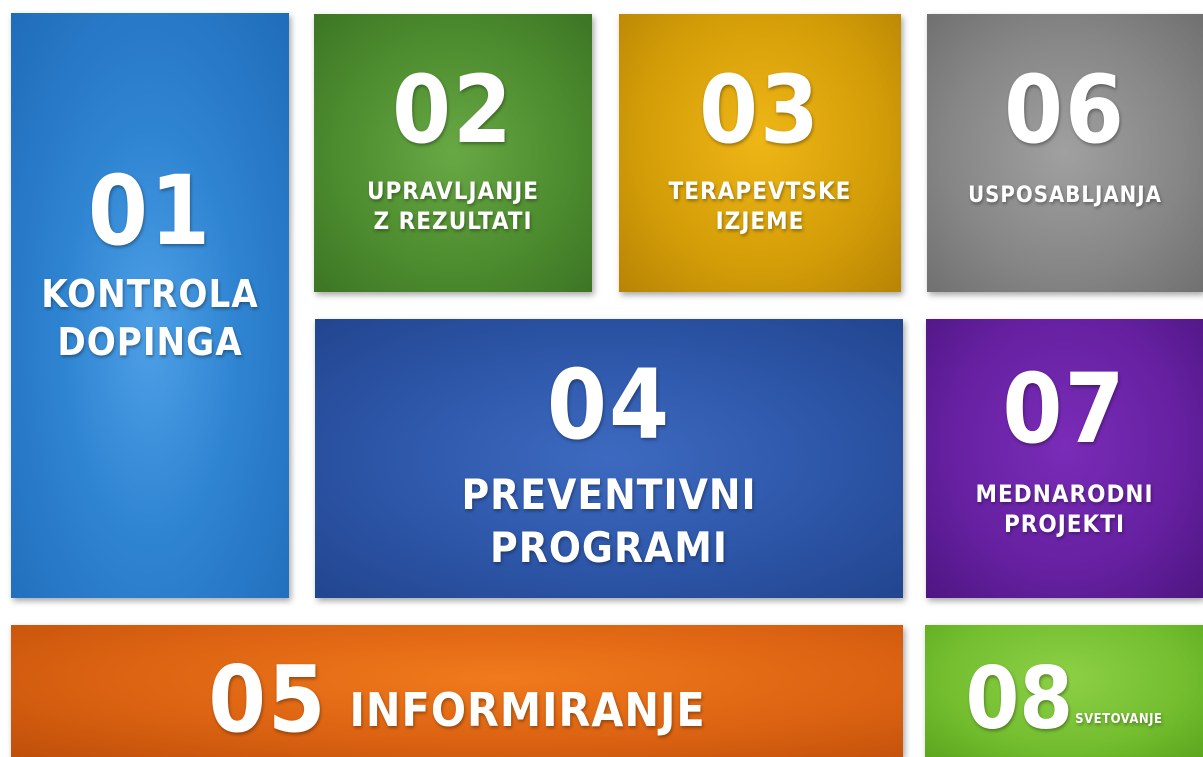 The width and height of the screenshot is (1203, 757). I want to click on tile-number: 07, so click(1064, 409).